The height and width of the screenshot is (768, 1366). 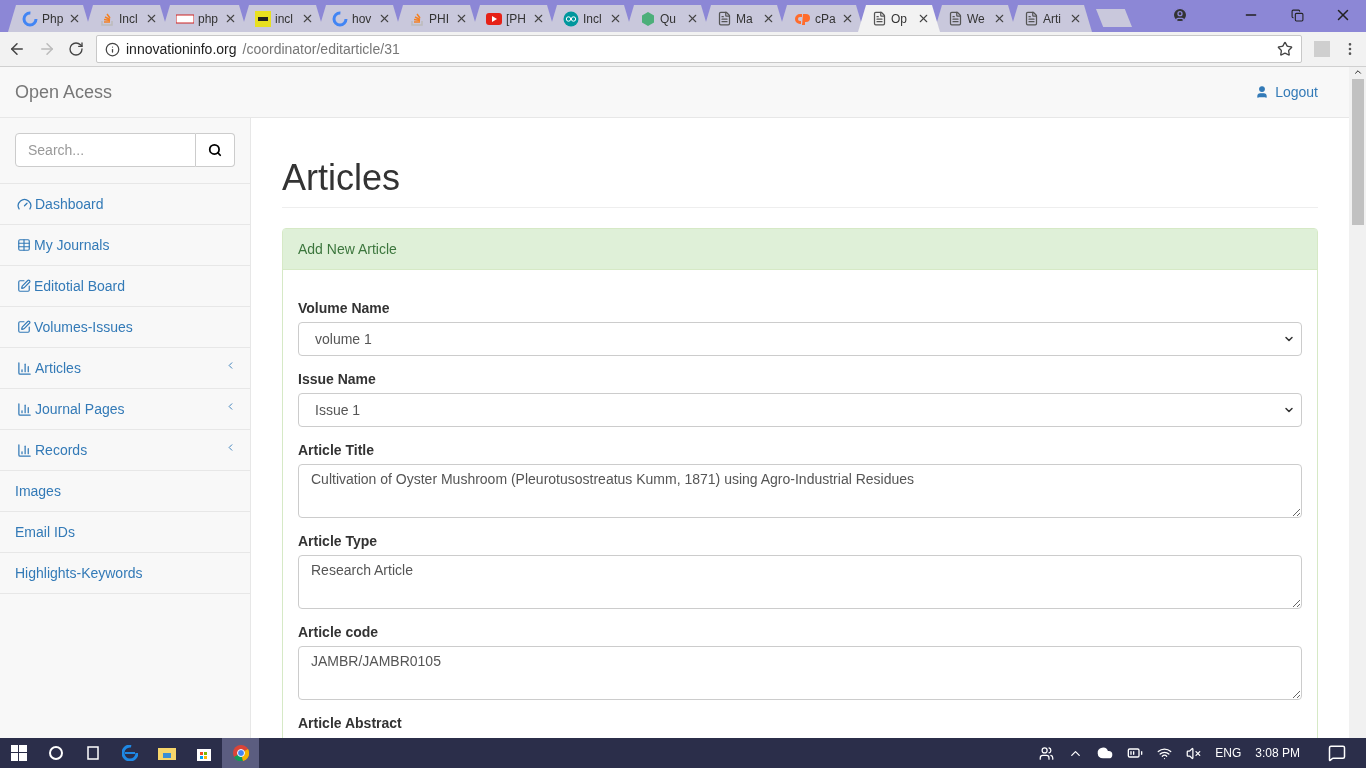 I want to click on page-title: Articles, so click(x=800, y=183).